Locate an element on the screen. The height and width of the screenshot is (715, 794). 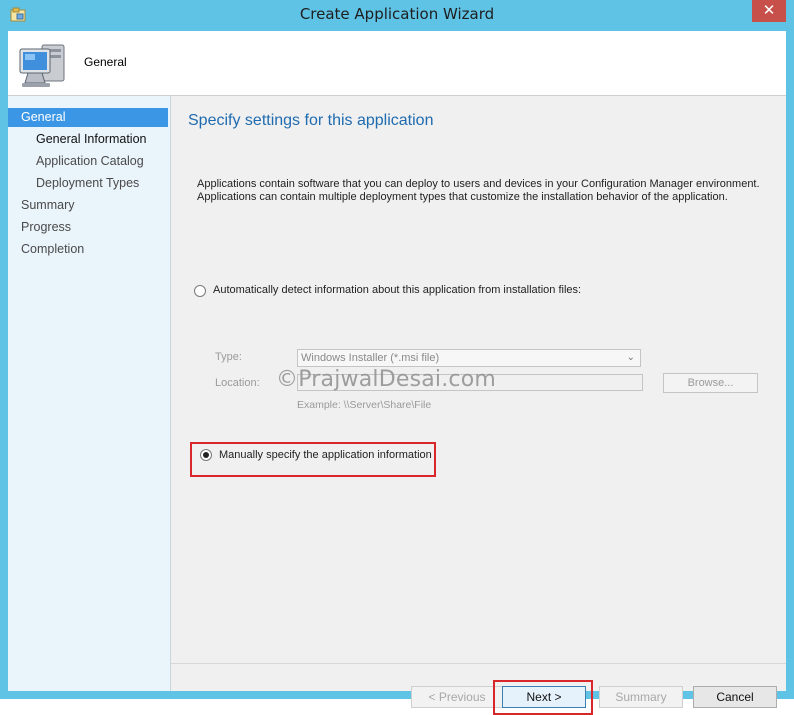
previous-button: < Previous is located at coordinates (457, 697).